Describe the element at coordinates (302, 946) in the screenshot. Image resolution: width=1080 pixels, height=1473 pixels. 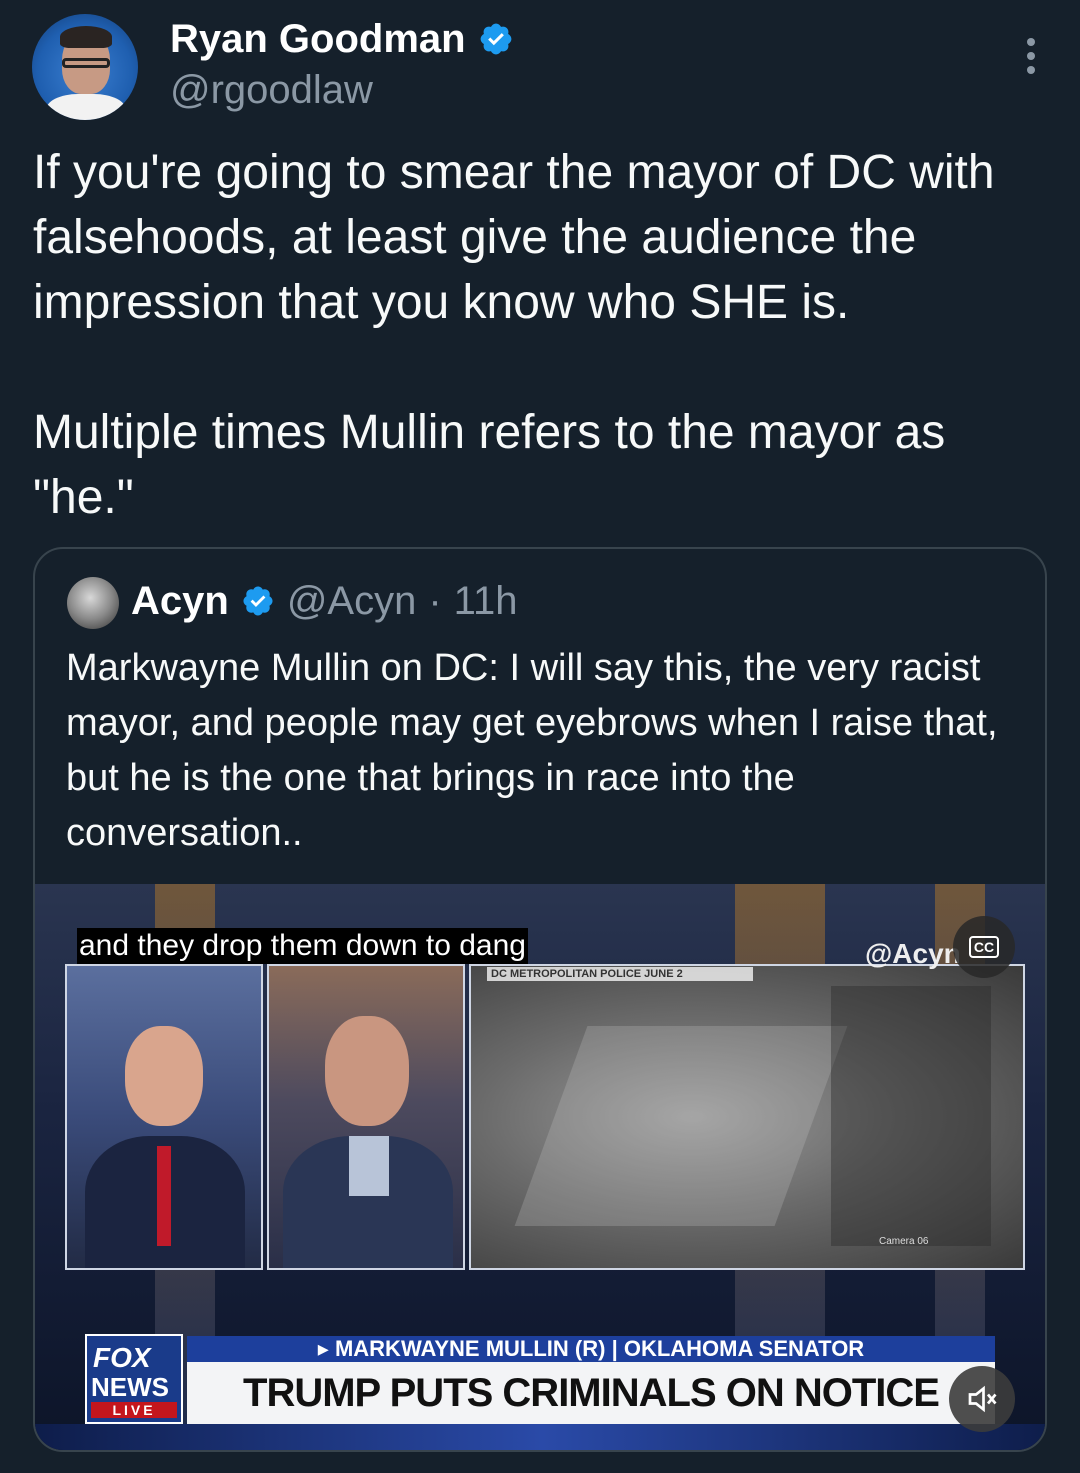
I see `video-caption: and they drop them down to dang` at that location.